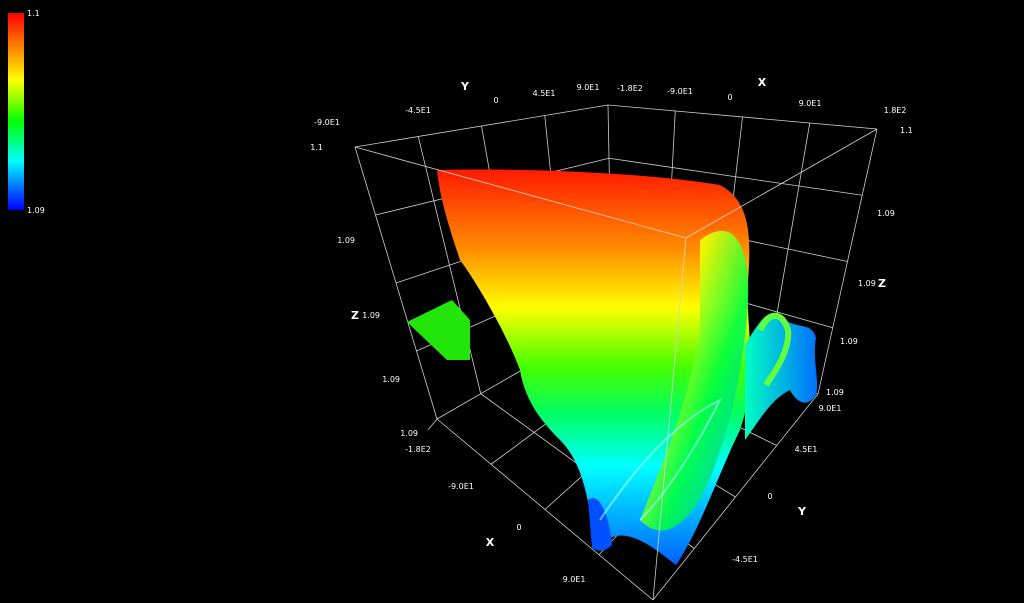  What do you see at coordinates (781, 183) in the screenshot?
I see `box-edge-front` at bounding box center [781, 183].